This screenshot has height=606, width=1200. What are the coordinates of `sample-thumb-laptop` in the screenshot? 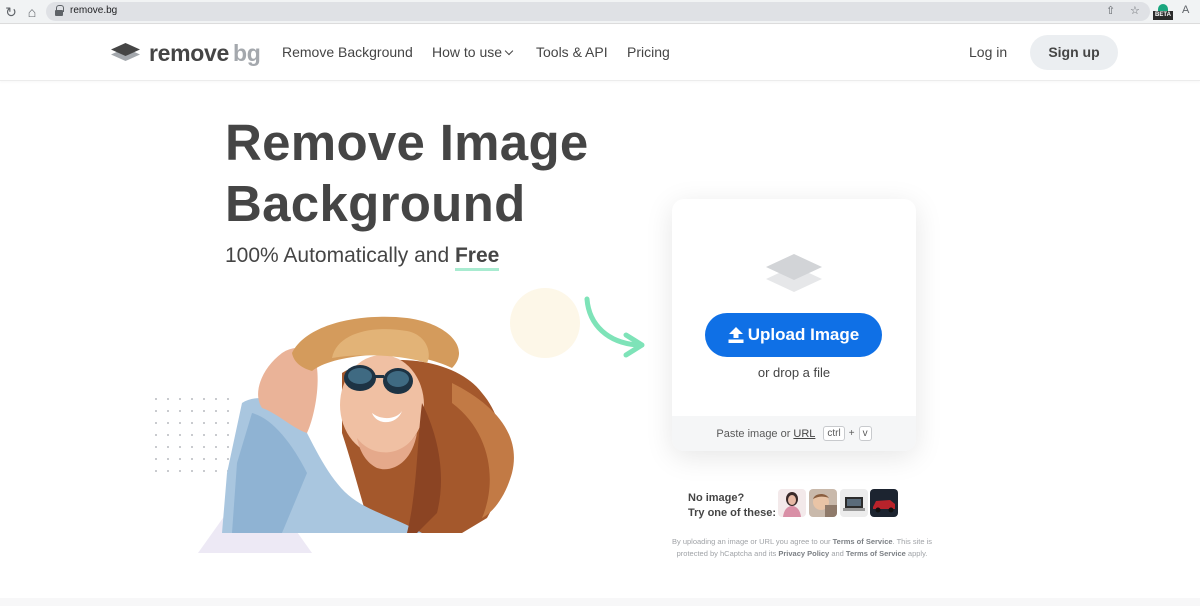 It's located at (854, 503).